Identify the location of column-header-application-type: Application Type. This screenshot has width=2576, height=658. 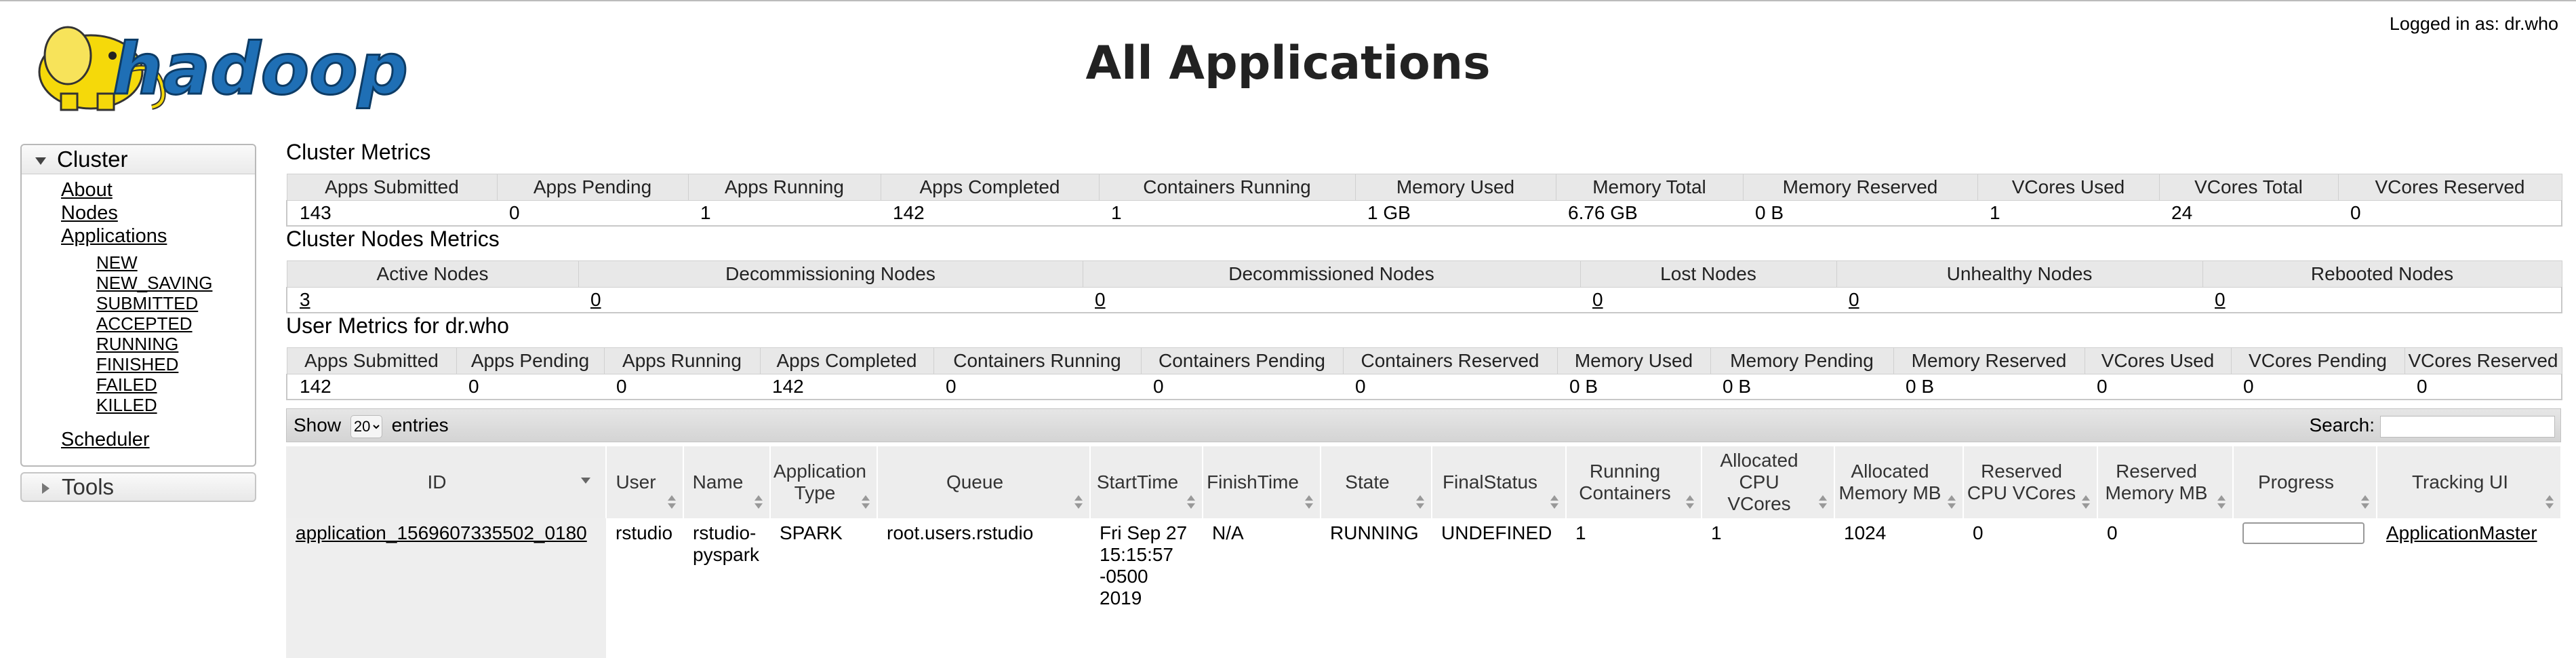
(824, 482).